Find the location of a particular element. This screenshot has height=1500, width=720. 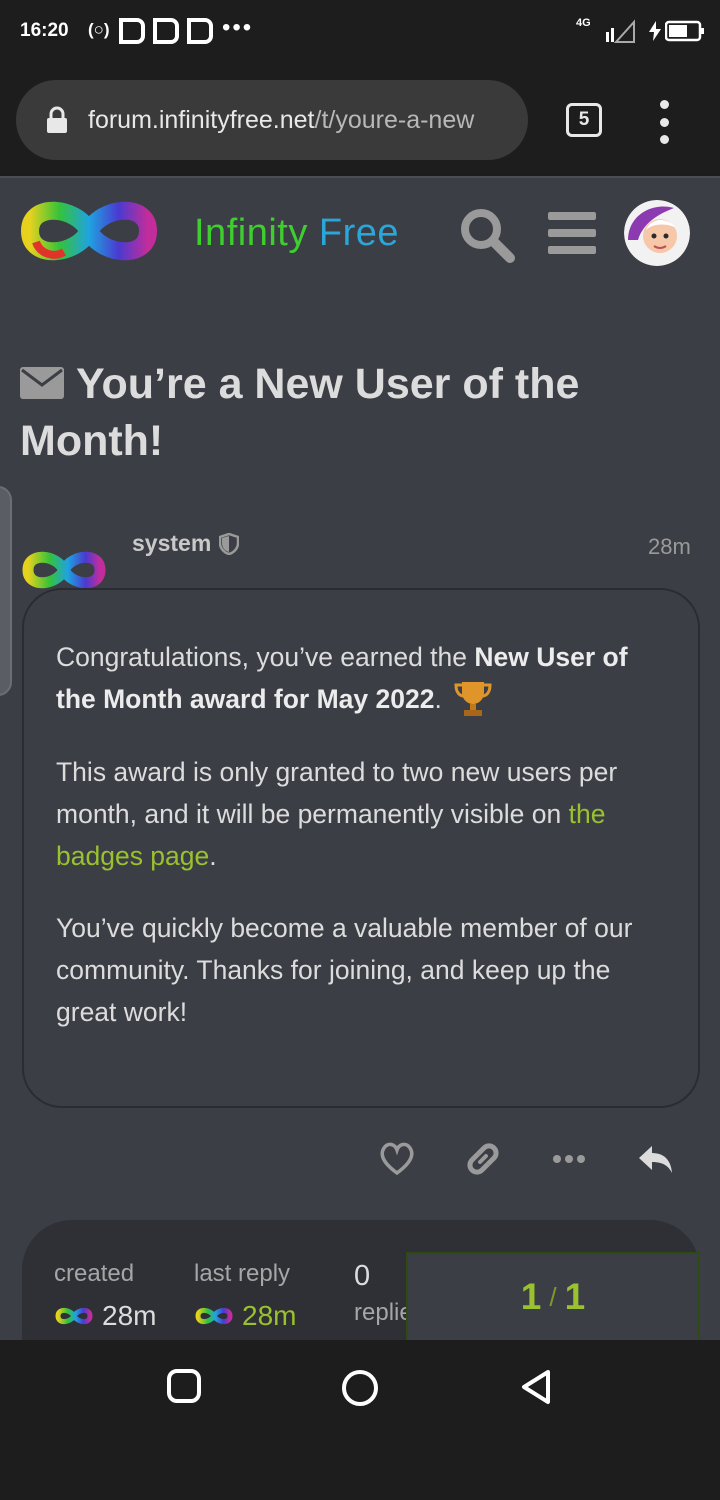

last-reply-stat: last reply 28m is located at coordinates (245, 1296).